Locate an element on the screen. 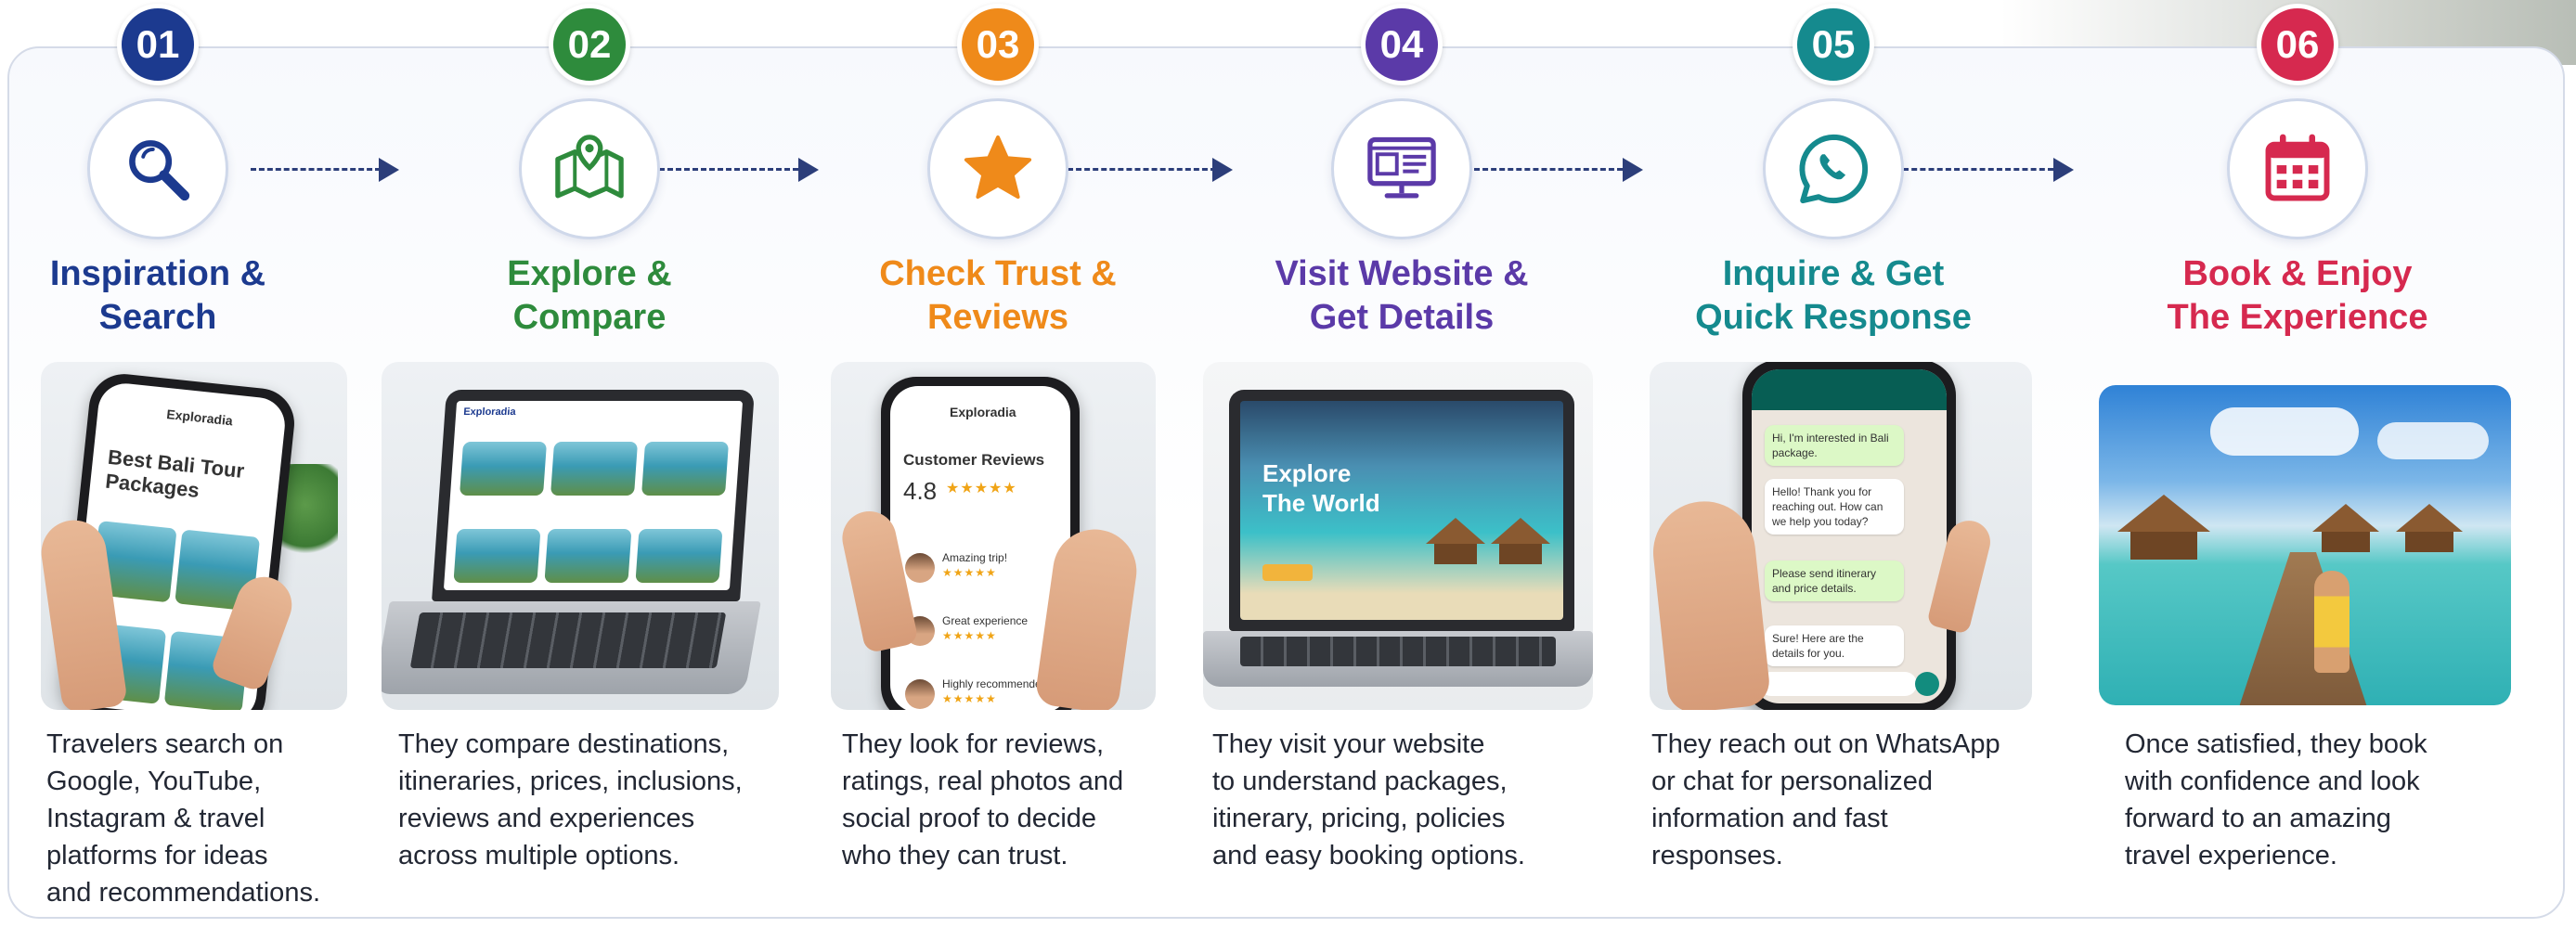  step-title: Inspiration & Search is located at coordinates (157, 295).